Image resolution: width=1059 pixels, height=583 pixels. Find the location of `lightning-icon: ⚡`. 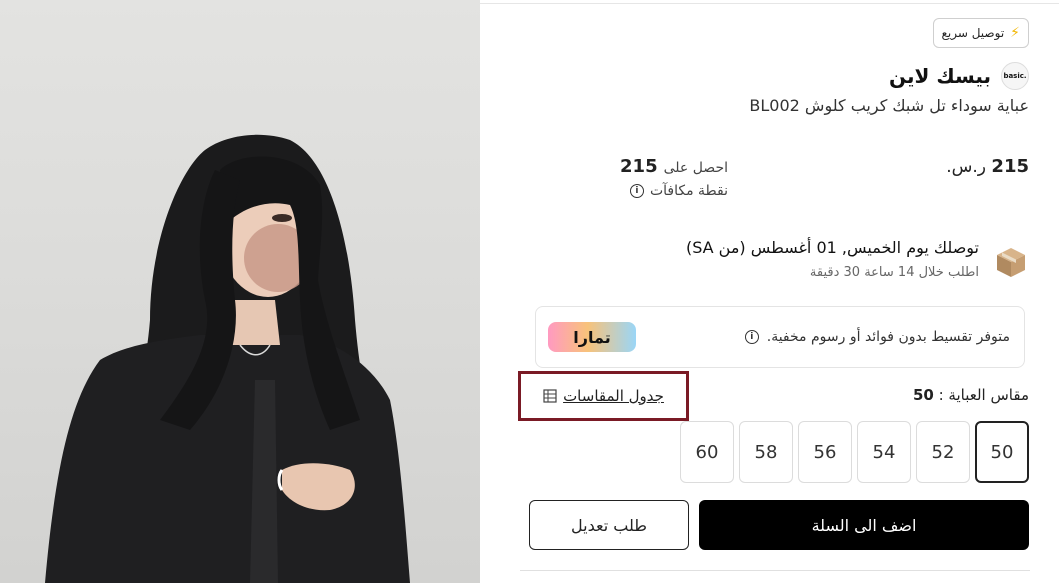

lightning-icon: ⚡ is located at coordinates (1015, 33).